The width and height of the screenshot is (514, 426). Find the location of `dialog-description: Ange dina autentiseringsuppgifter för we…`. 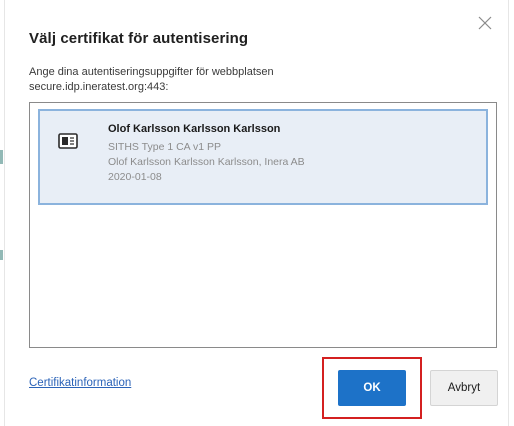

dialog-description: Ange dina autentiseringsuppgifter för we… is located at coordinates (229, 80).